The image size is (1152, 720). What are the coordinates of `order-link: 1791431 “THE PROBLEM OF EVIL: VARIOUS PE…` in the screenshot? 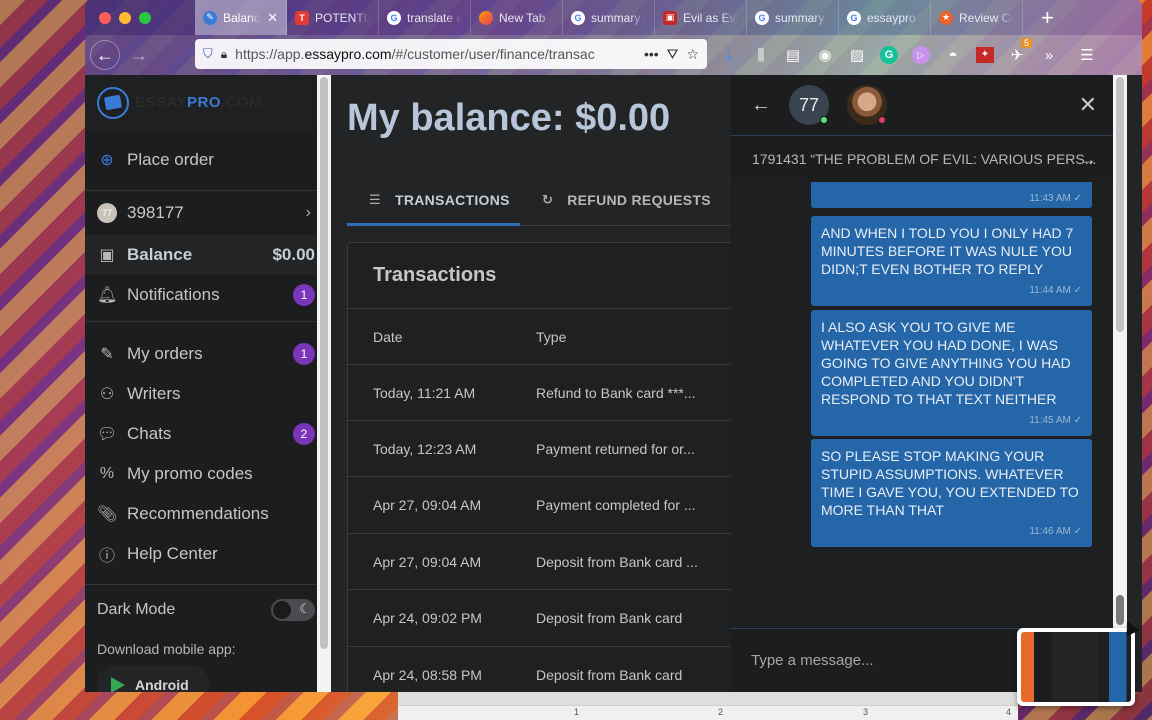 It's located at (929, 158).